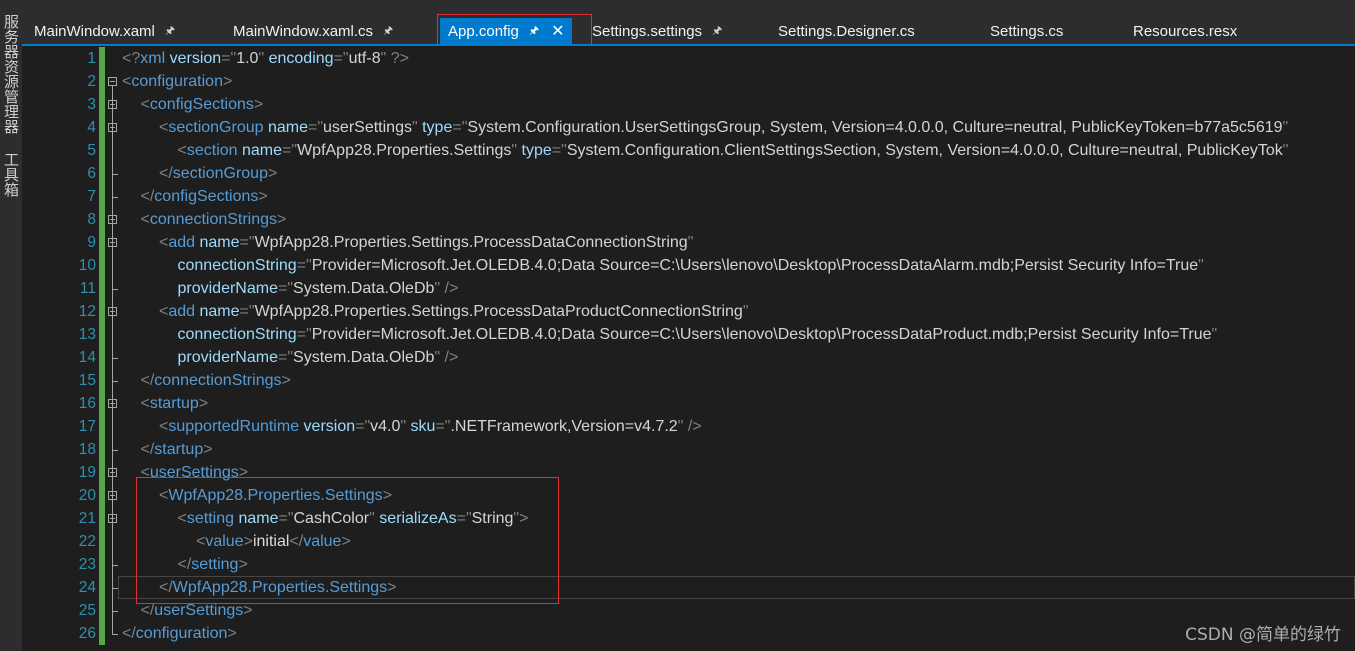  Describe the element at coordinates (87, 357) in the screenshot. I see `line-number: 14` at that location.